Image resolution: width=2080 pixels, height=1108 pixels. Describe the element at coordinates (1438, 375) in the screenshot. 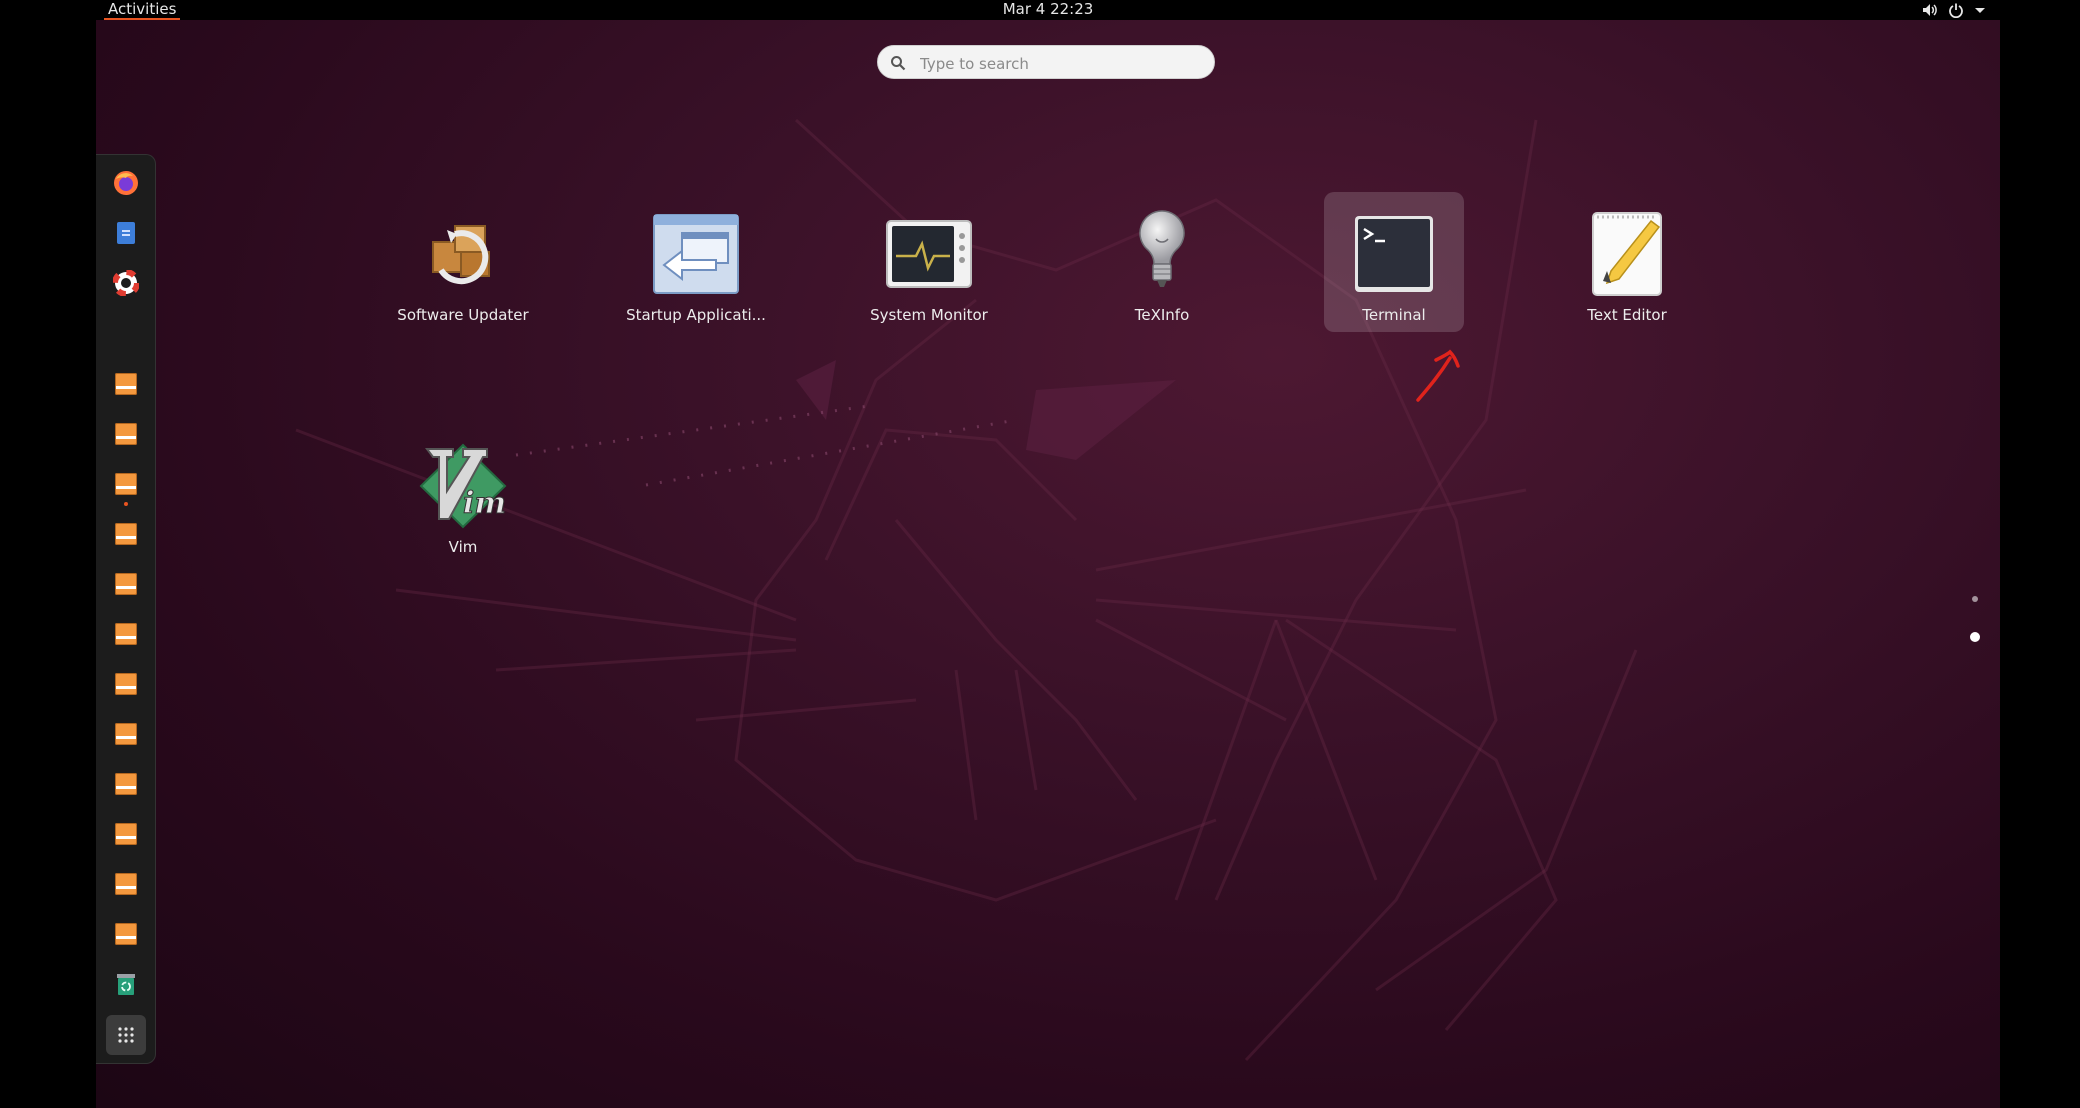

I see `annotation-arrow-icon` at that location.